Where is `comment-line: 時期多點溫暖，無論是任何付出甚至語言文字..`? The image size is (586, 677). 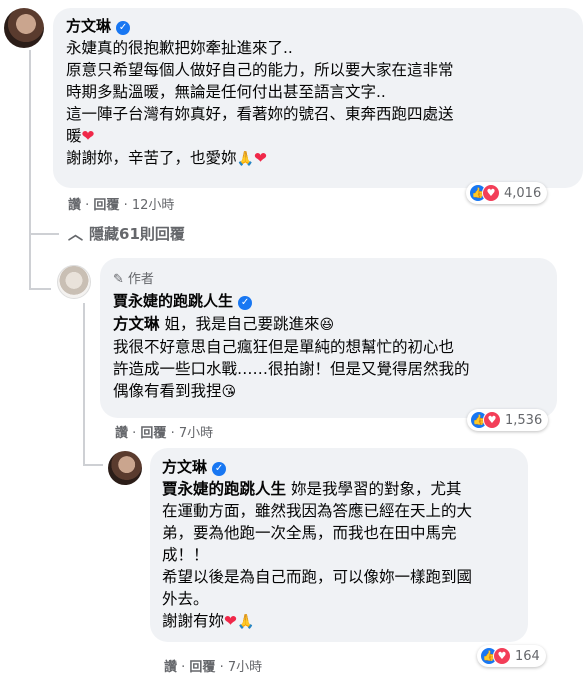 comment-line: 時期多點溫暖，無論是任何付出甚至語言文字.. is located at coordinates (226, 92).